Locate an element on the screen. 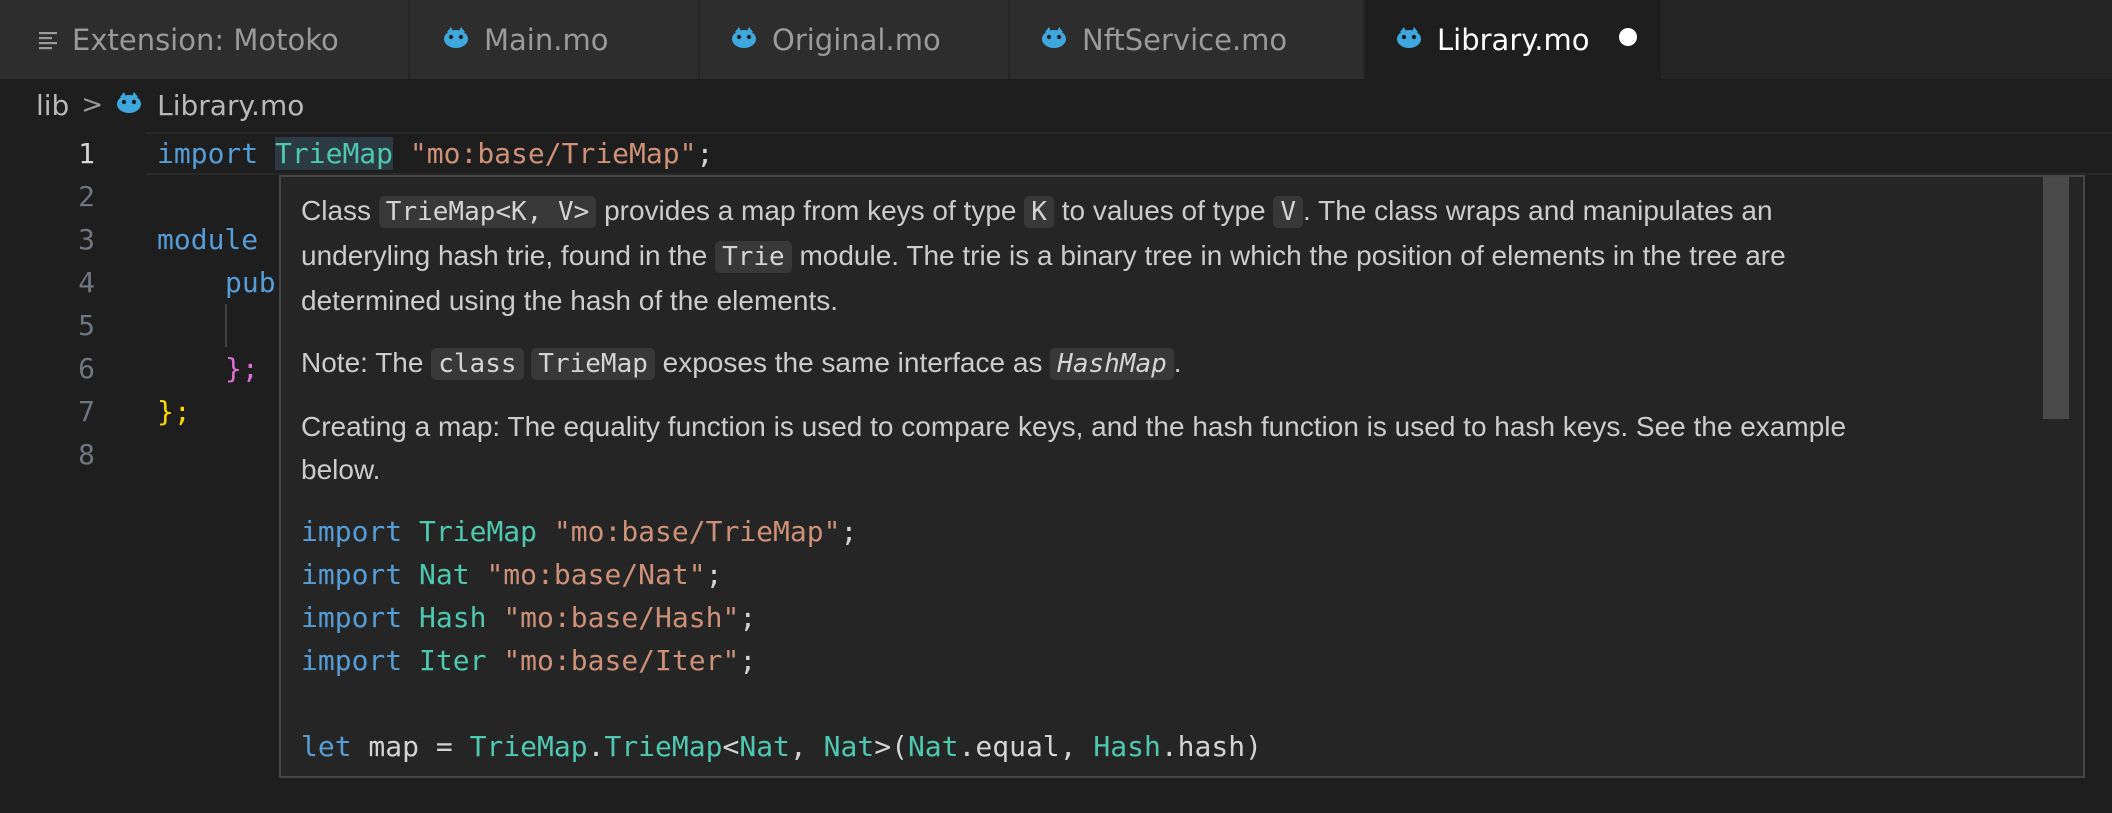 This screenshot has width=2112, height=813. string-literal: "mo:base/Nat" is located at coordinates (596, 574).